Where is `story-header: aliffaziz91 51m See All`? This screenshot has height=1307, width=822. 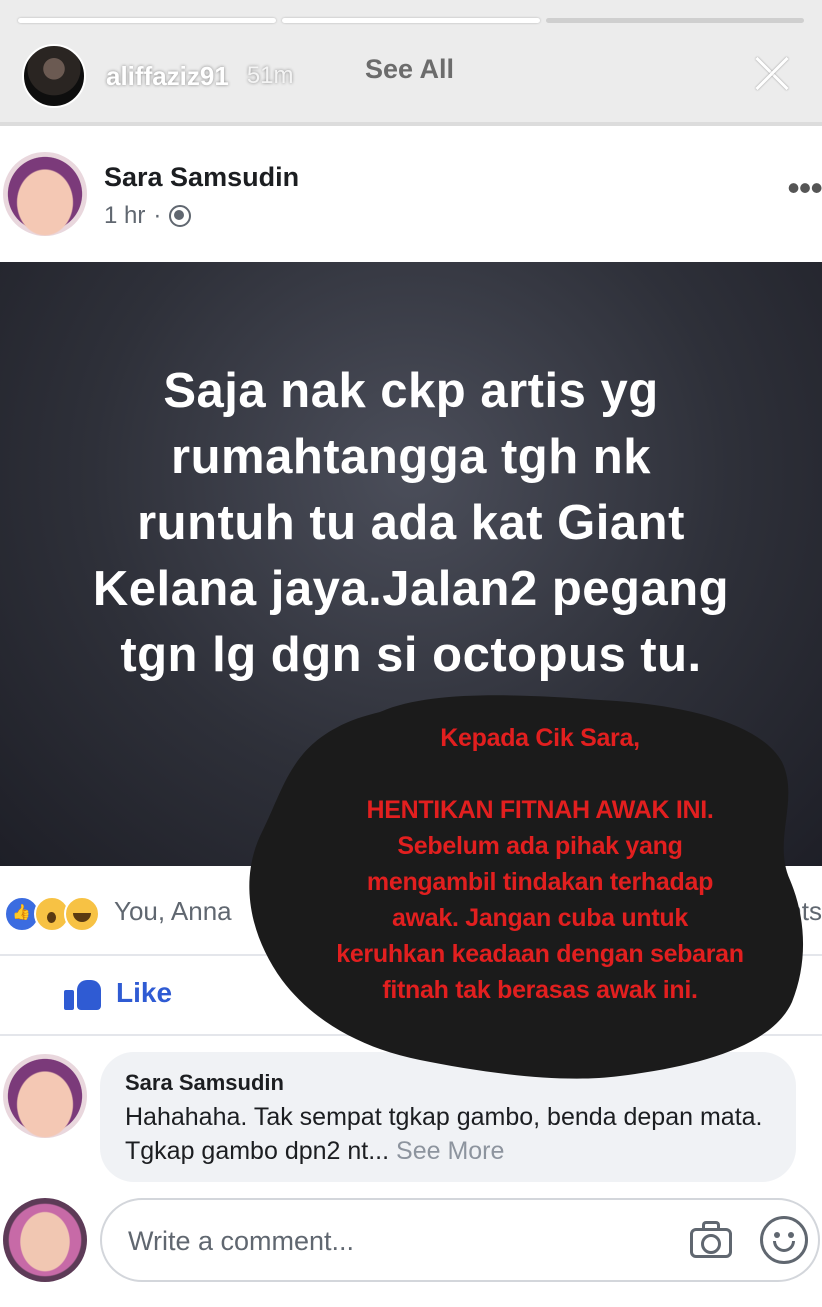 story-header: aliffaziz91 51m See All is located at coordinates (412, 76).